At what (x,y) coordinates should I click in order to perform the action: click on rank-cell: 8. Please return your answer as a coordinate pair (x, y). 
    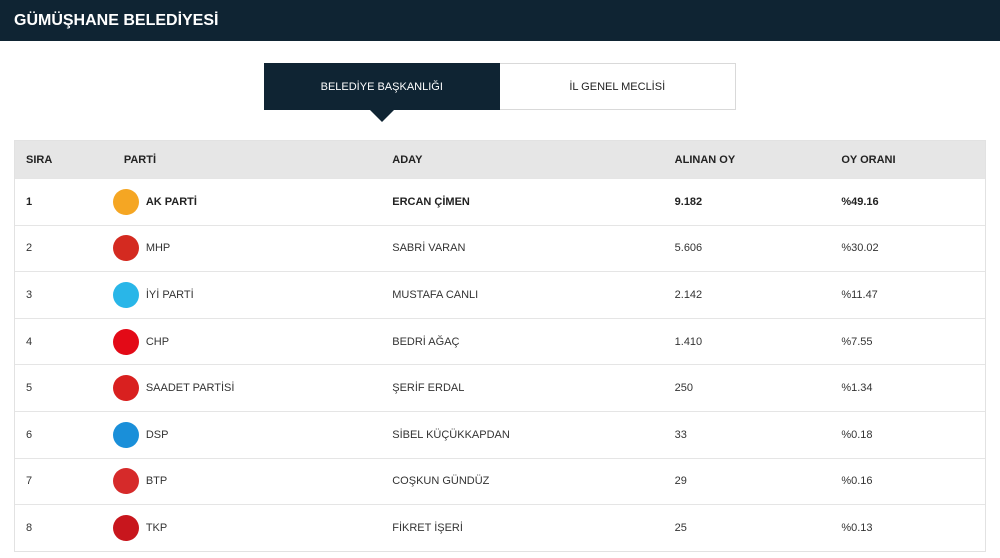
    Looking at the image, I should click on (29, 527).